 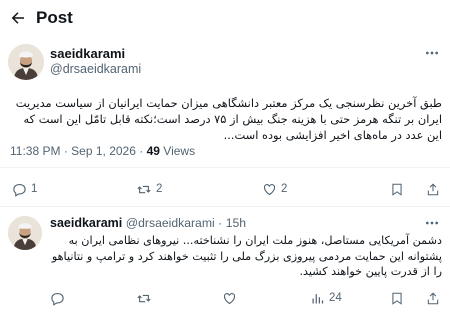 I want to click on analytics-icon, so click(x=318, y=298).